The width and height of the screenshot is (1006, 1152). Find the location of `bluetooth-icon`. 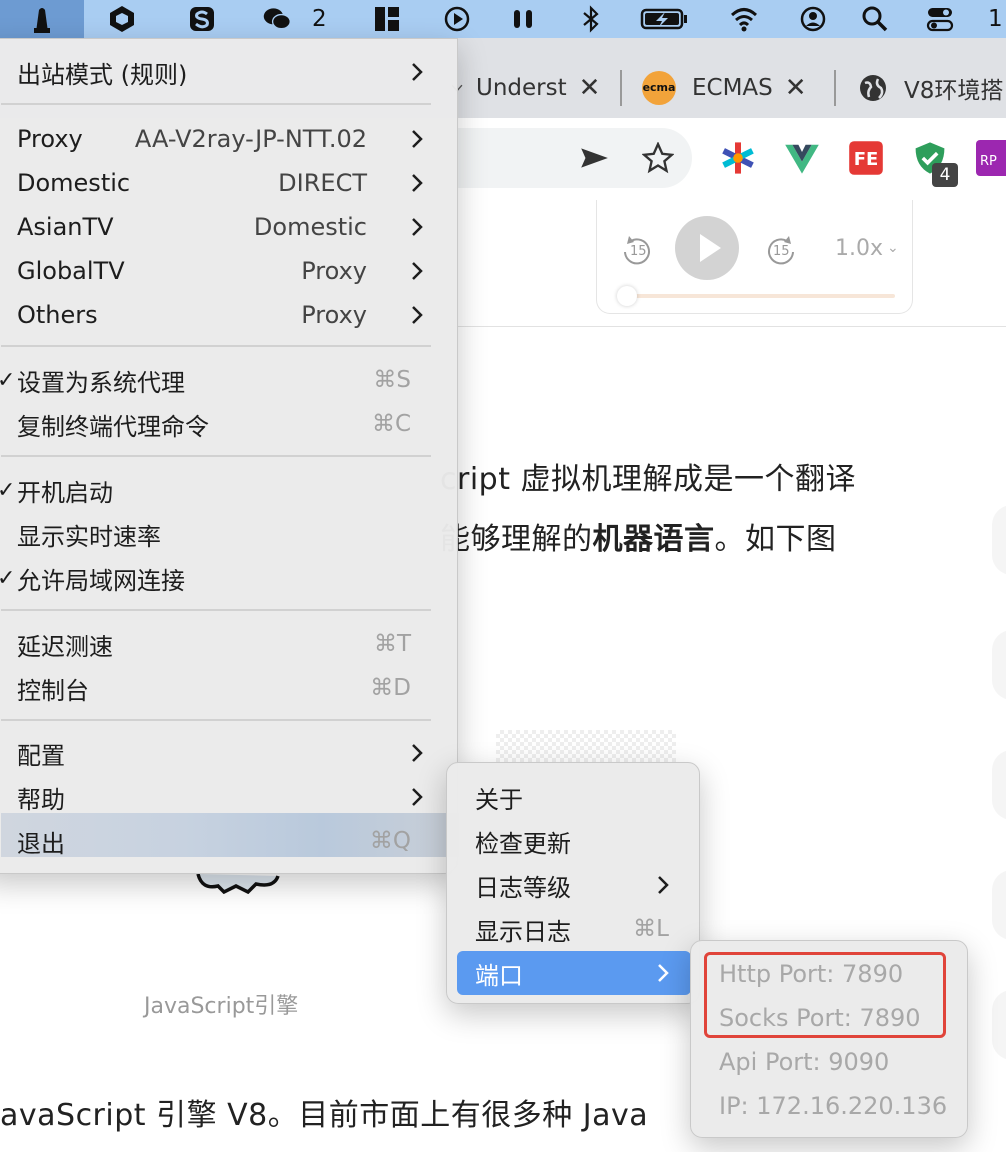

bluetooth-icon is located at coordinates (591, 19).